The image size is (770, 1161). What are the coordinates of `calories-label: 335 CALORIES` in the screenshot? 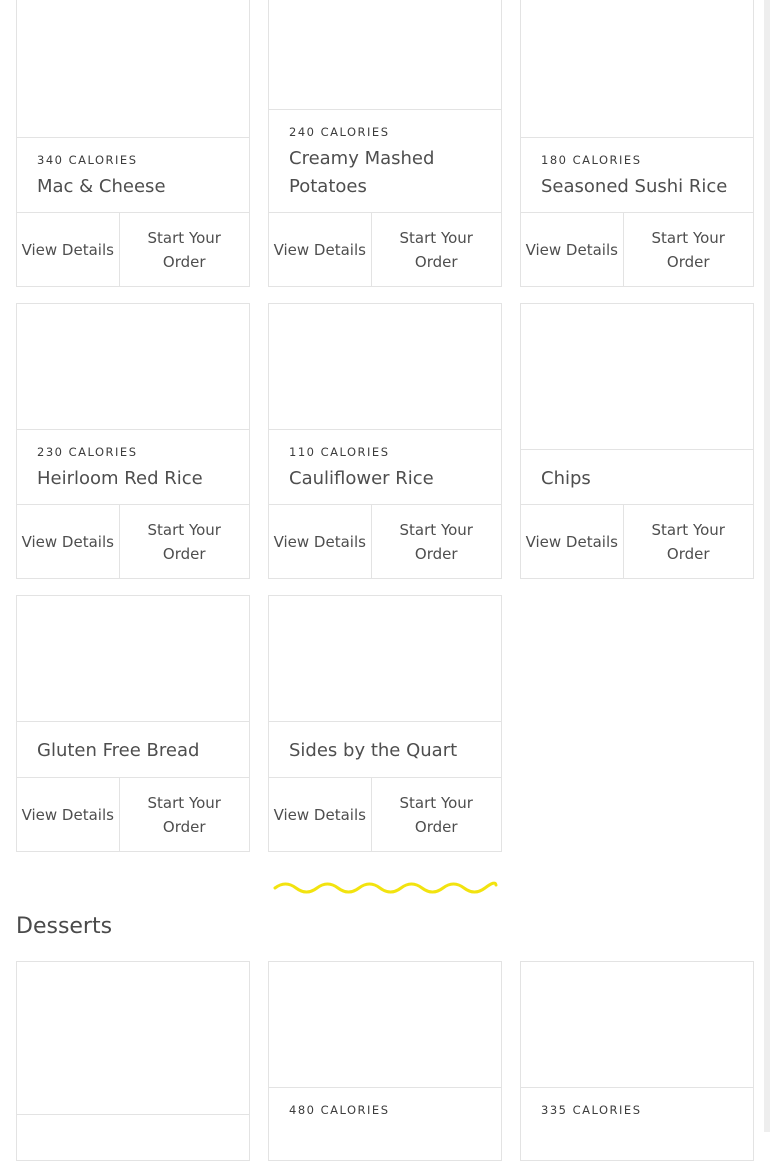 It's located at (591, 1110).